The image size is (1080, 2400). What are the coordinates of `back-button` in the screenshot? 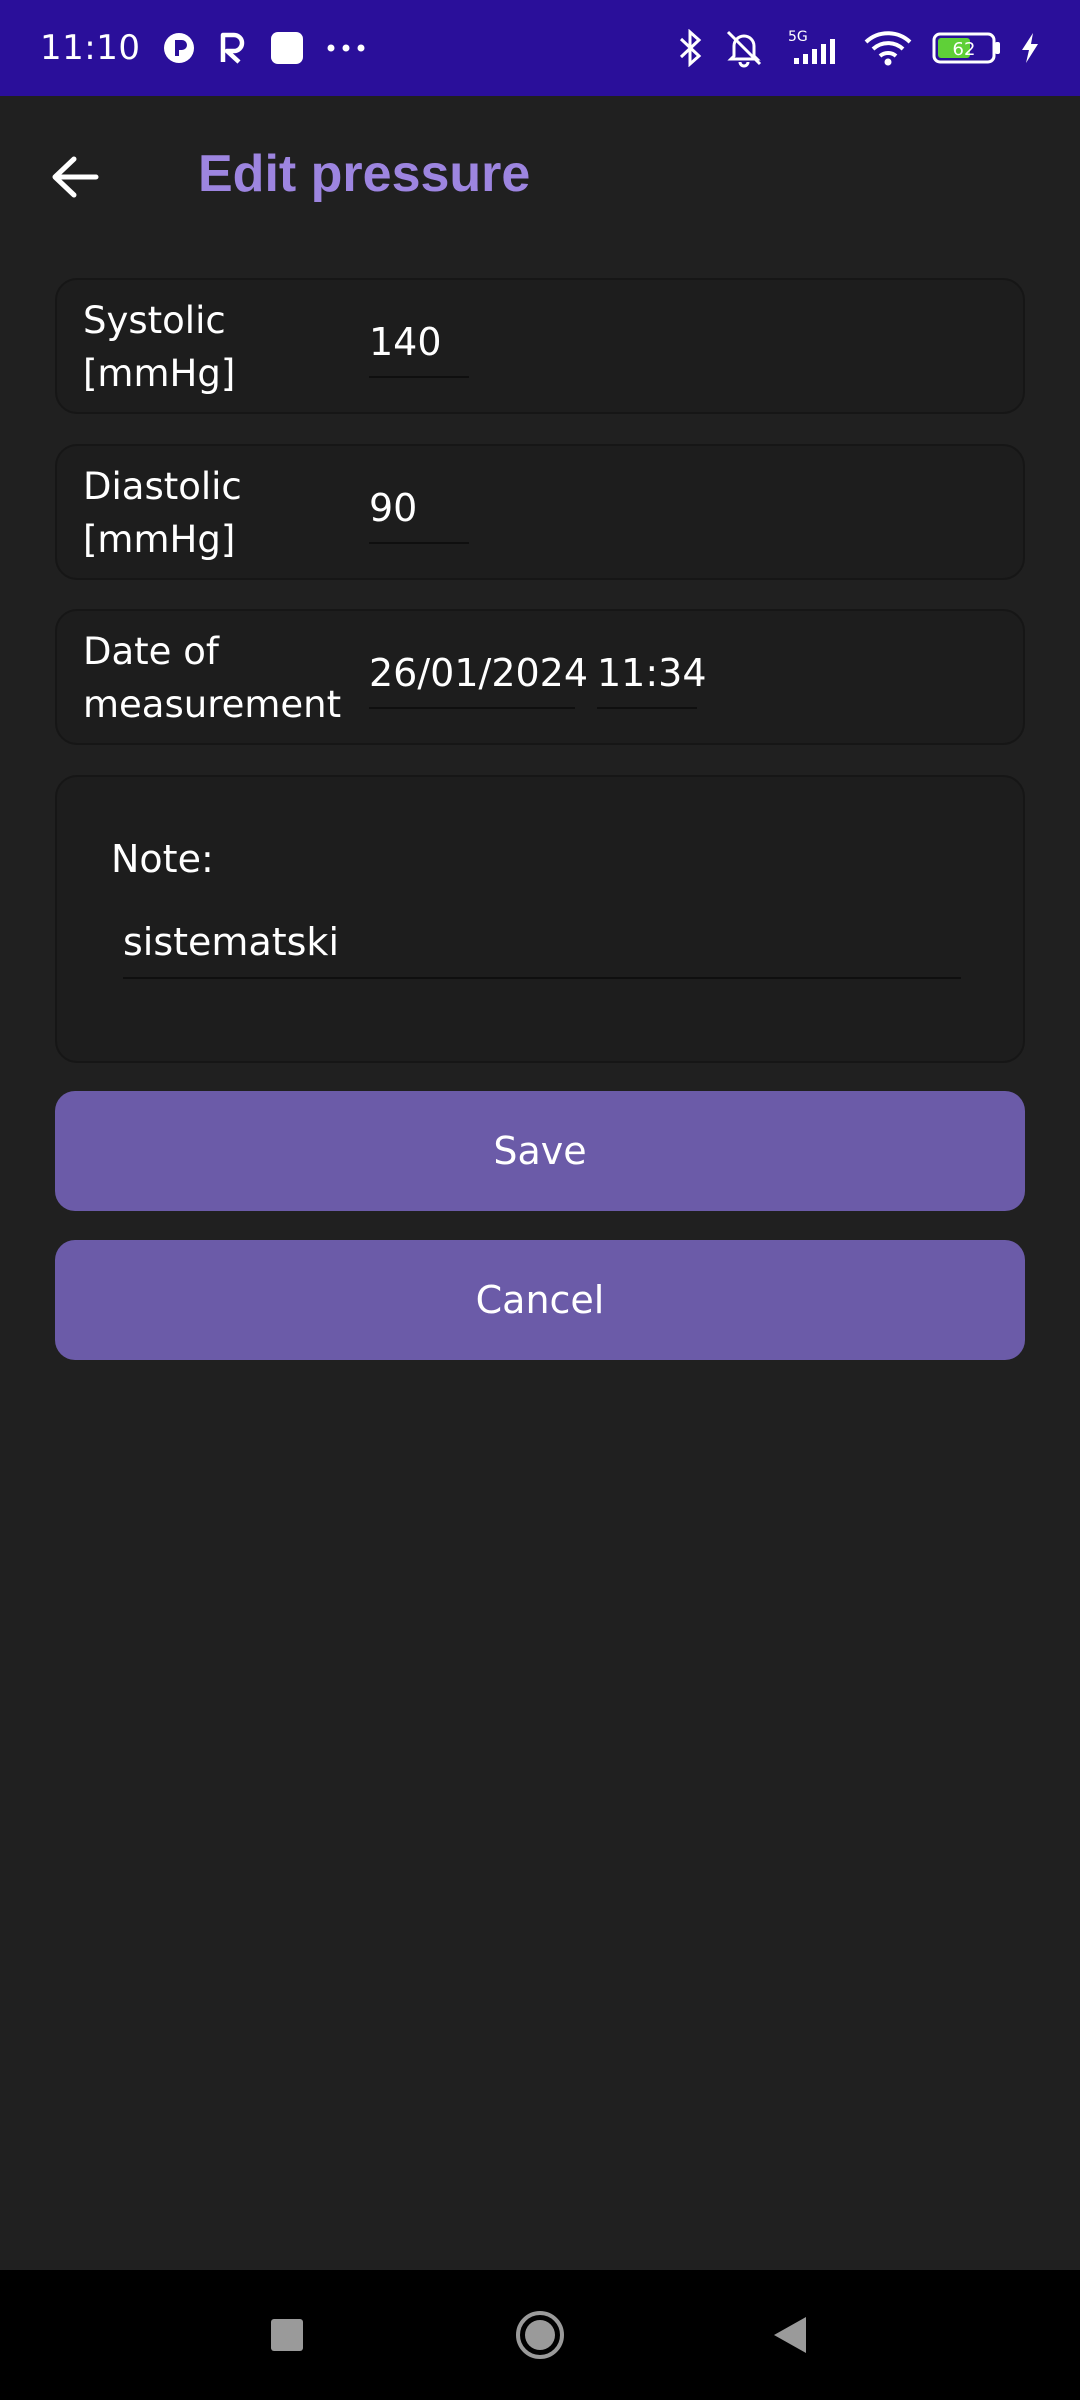 It's located at (75, 177).